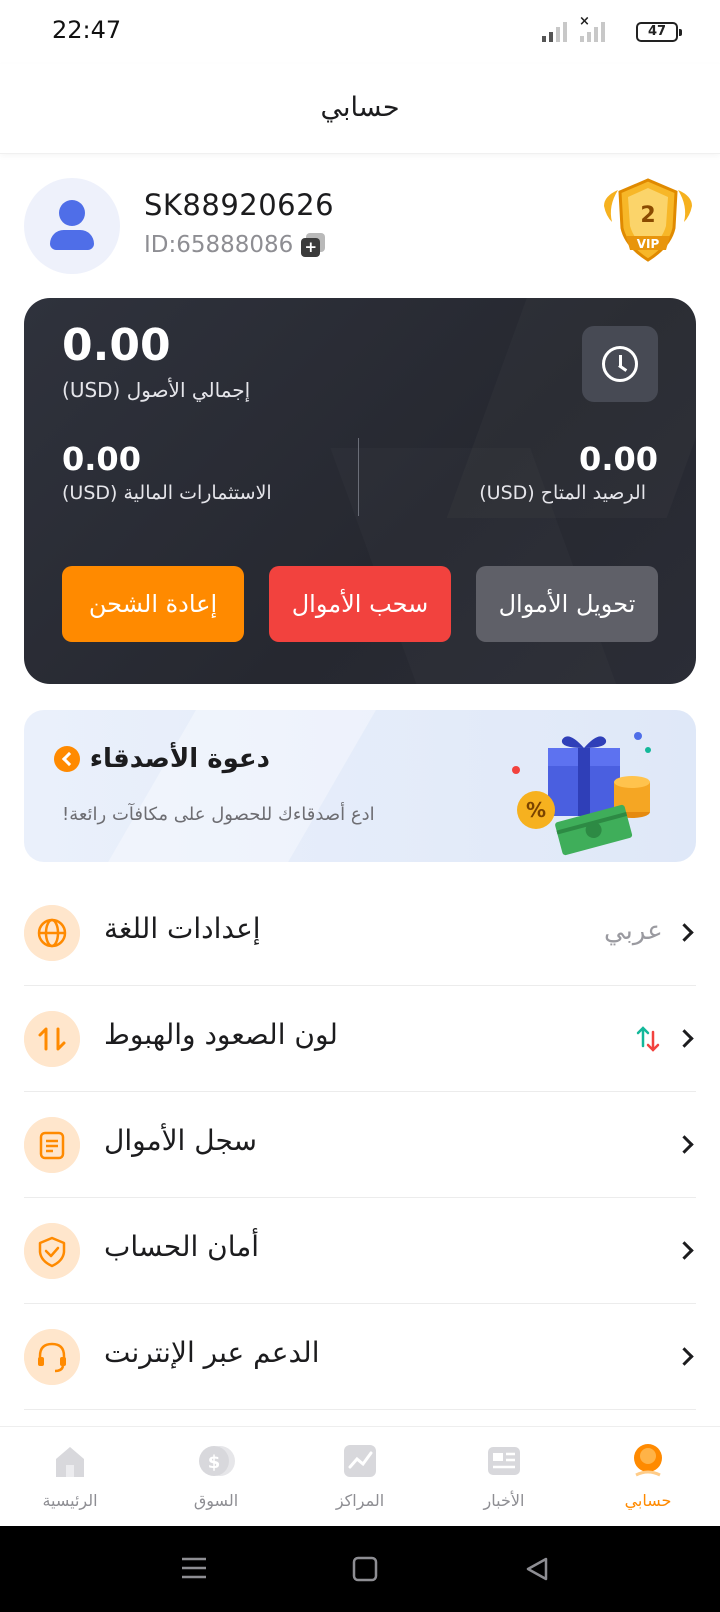 The width and height of the screenshot is (720, 1612). Describe the element at coordinates (72, 213) in the screenshot. I see `avatar-head-icon` at that location.